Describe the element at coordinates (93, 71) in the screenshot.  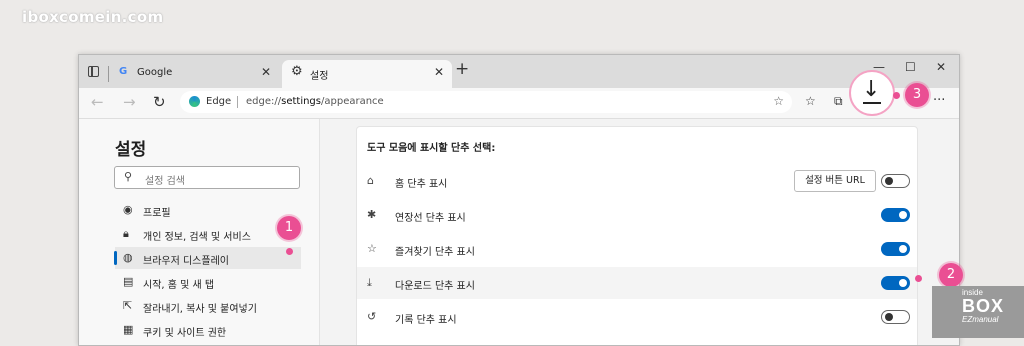
I see `tab-actions-icon` at that location.